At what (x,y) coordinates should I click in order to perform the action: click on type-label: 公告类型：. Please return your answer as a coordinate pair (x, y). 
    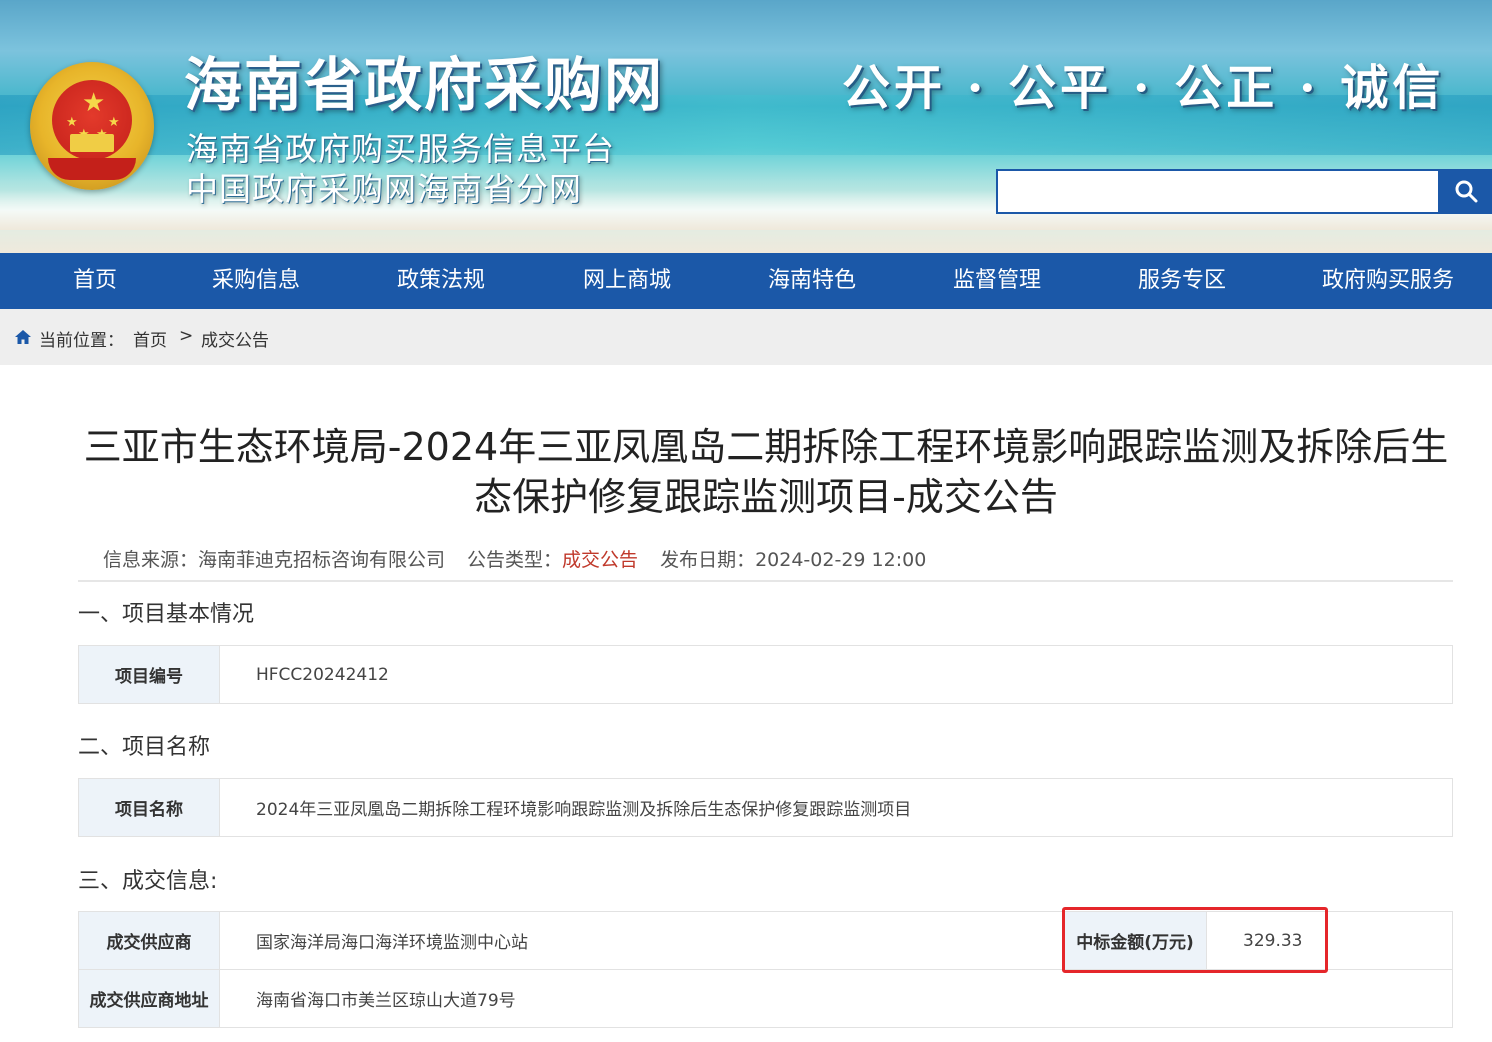
    Looking at the image, I should click on (515, 560).